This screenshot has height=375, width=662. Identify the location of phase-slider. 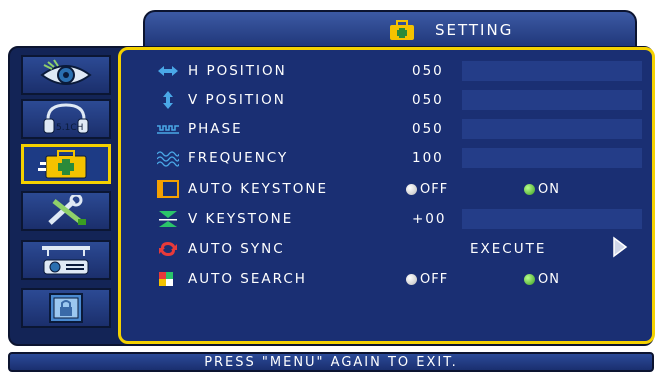
(552, 129).